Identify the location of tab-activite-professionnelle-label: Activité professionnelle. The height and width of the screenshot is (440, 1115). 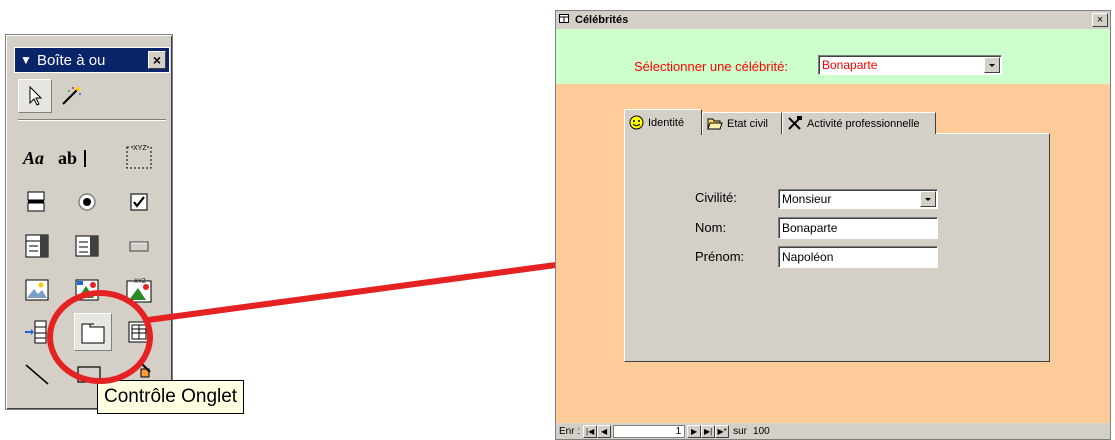
(863, 123).